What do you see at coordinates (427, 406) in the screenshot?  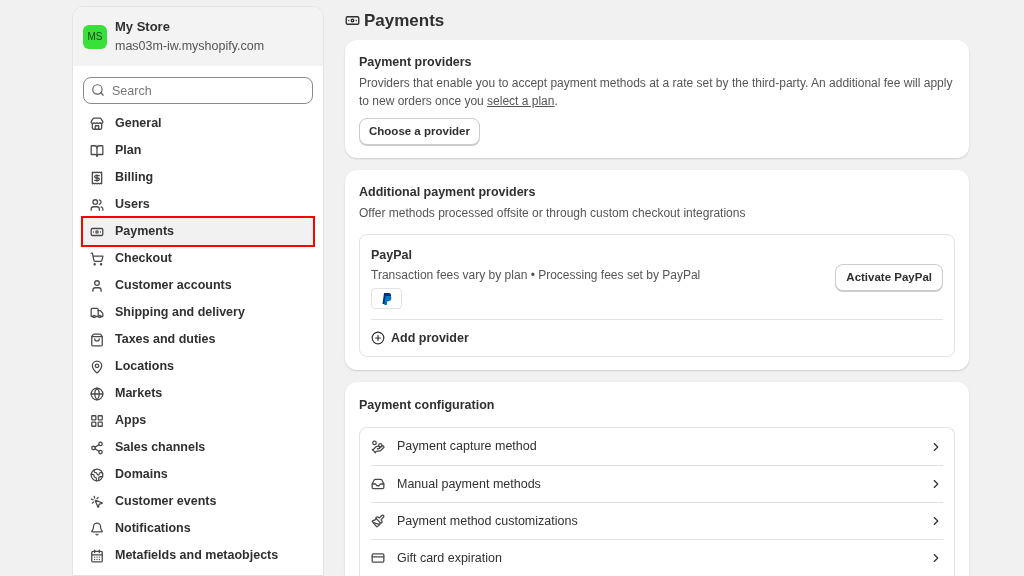 I see `card-title: Payment configuration` at bounding box center [427, 406].